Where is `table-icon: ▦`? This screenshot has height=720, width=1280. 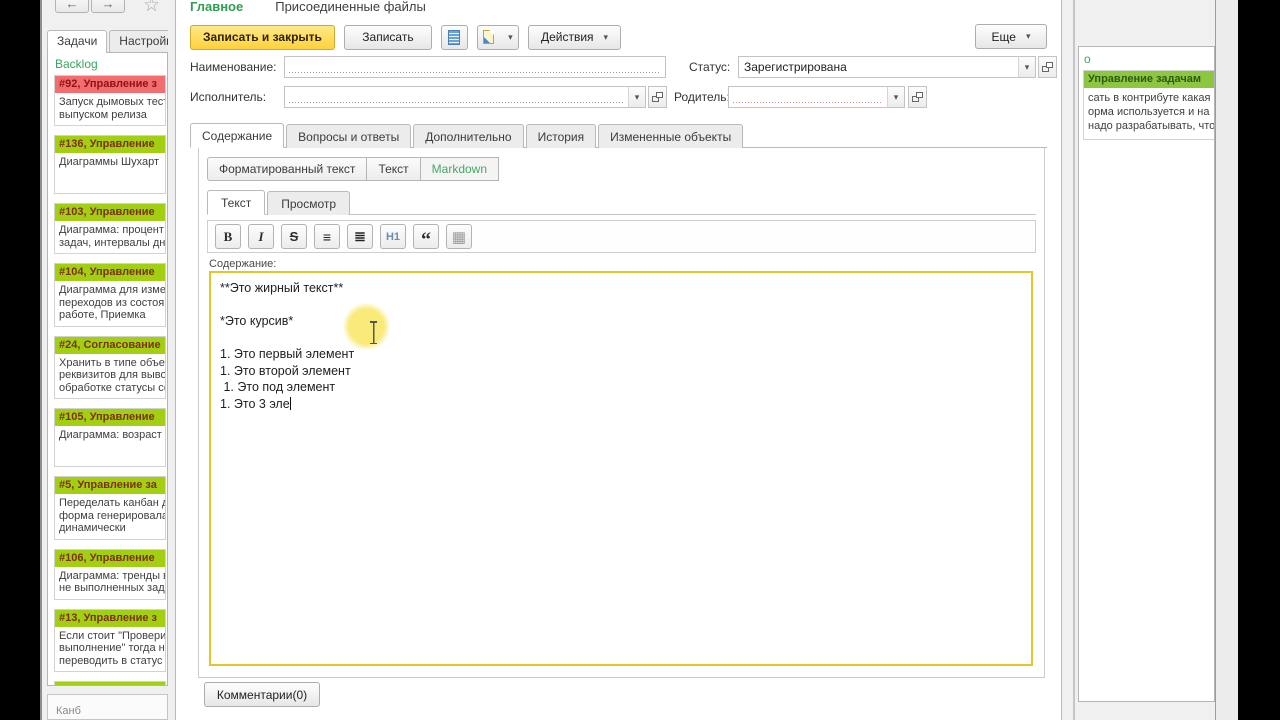
table-icon: ▦ is located at coordinates (459, 236).